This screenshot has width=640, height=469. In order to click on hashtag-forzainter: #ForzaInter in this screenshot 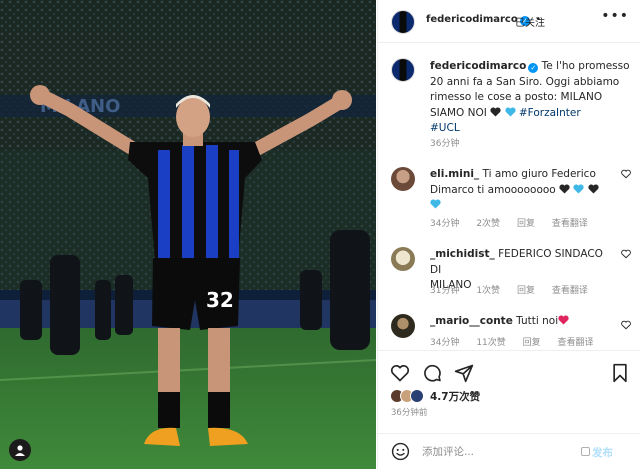, I will do `click(550, 113)`.